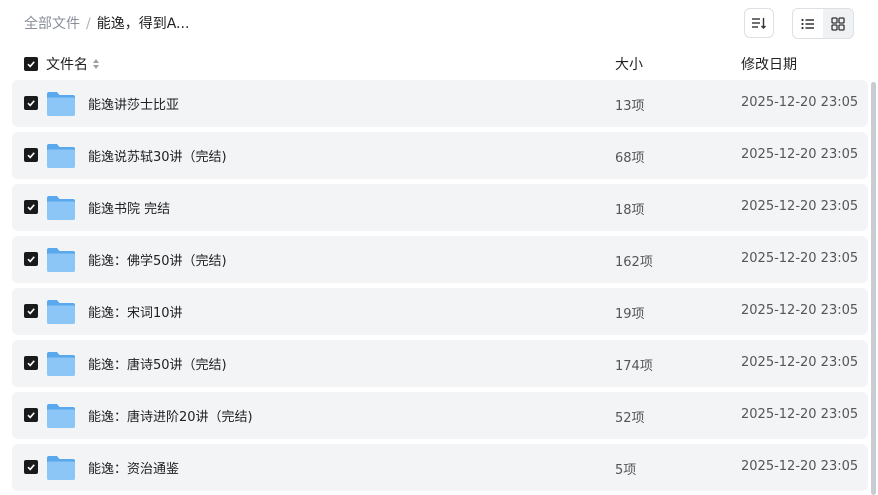  Describe the element at coordinates (440, 155) in the screenshot. I see `table-row: 能逸说苏轼30讲（完结) 68项 2025-12-20 23:05` at that location.